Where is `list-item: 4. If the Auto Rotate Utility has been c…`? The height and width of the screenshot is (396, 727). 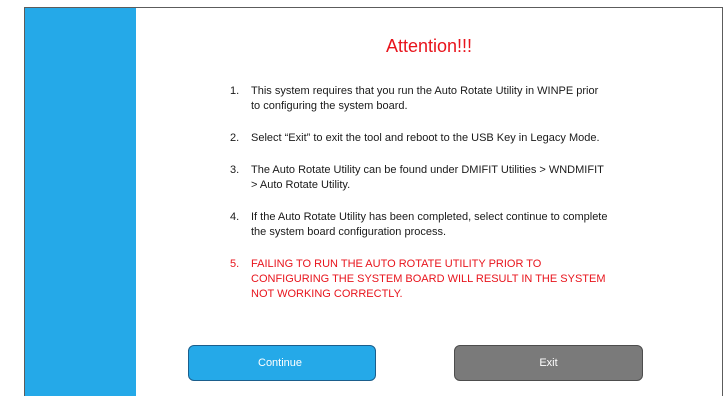
list-item: 4. If the Auto Rotate Utility has been c… is located at coordinates (420, 225).